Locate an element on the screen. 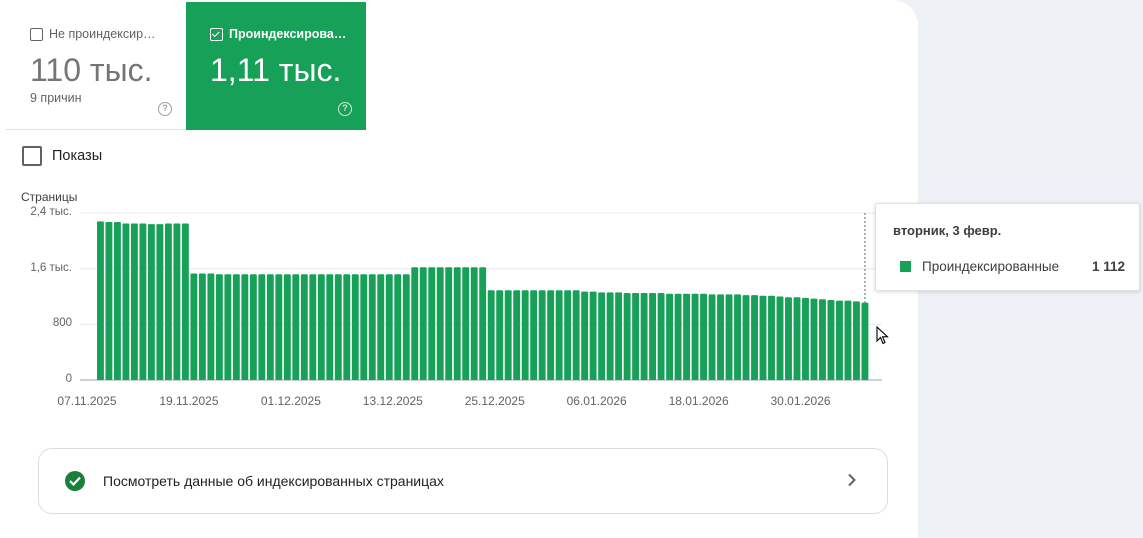 Image resolution: width=1143 pixels, height=538 pixels. tooltip-date: вторник, 3 февр. is located at coordinates (947, 230).